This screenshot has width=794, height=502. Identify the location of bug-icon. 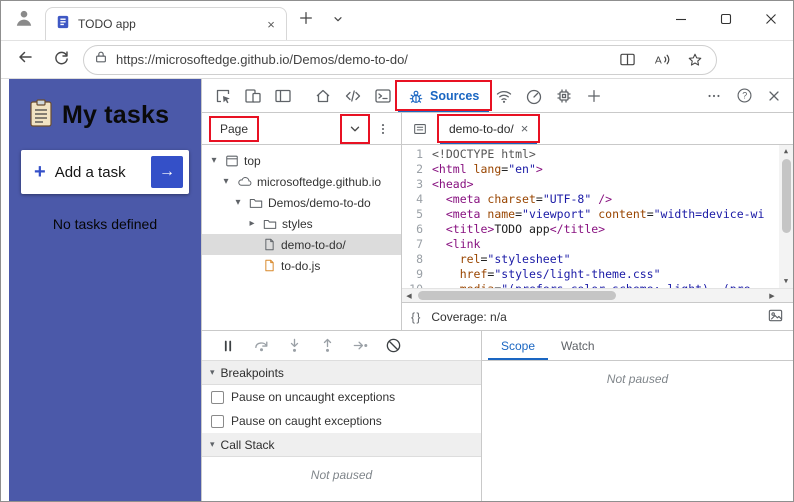
(416, 96).